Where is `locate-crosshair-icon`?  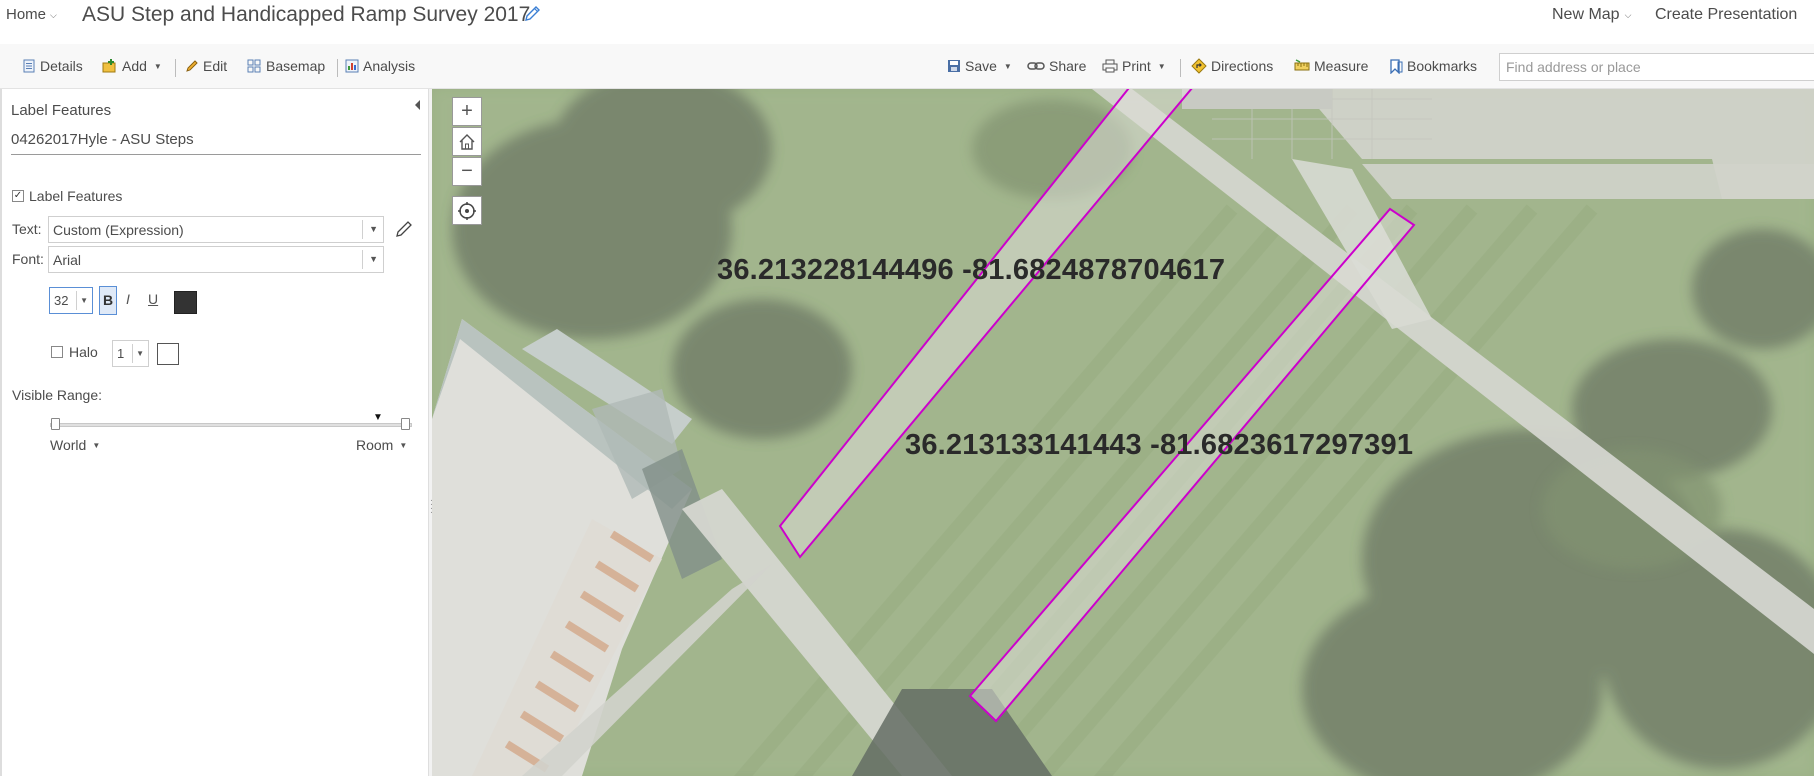
locate-crosshair-icon is located at coordinates (467, 210).